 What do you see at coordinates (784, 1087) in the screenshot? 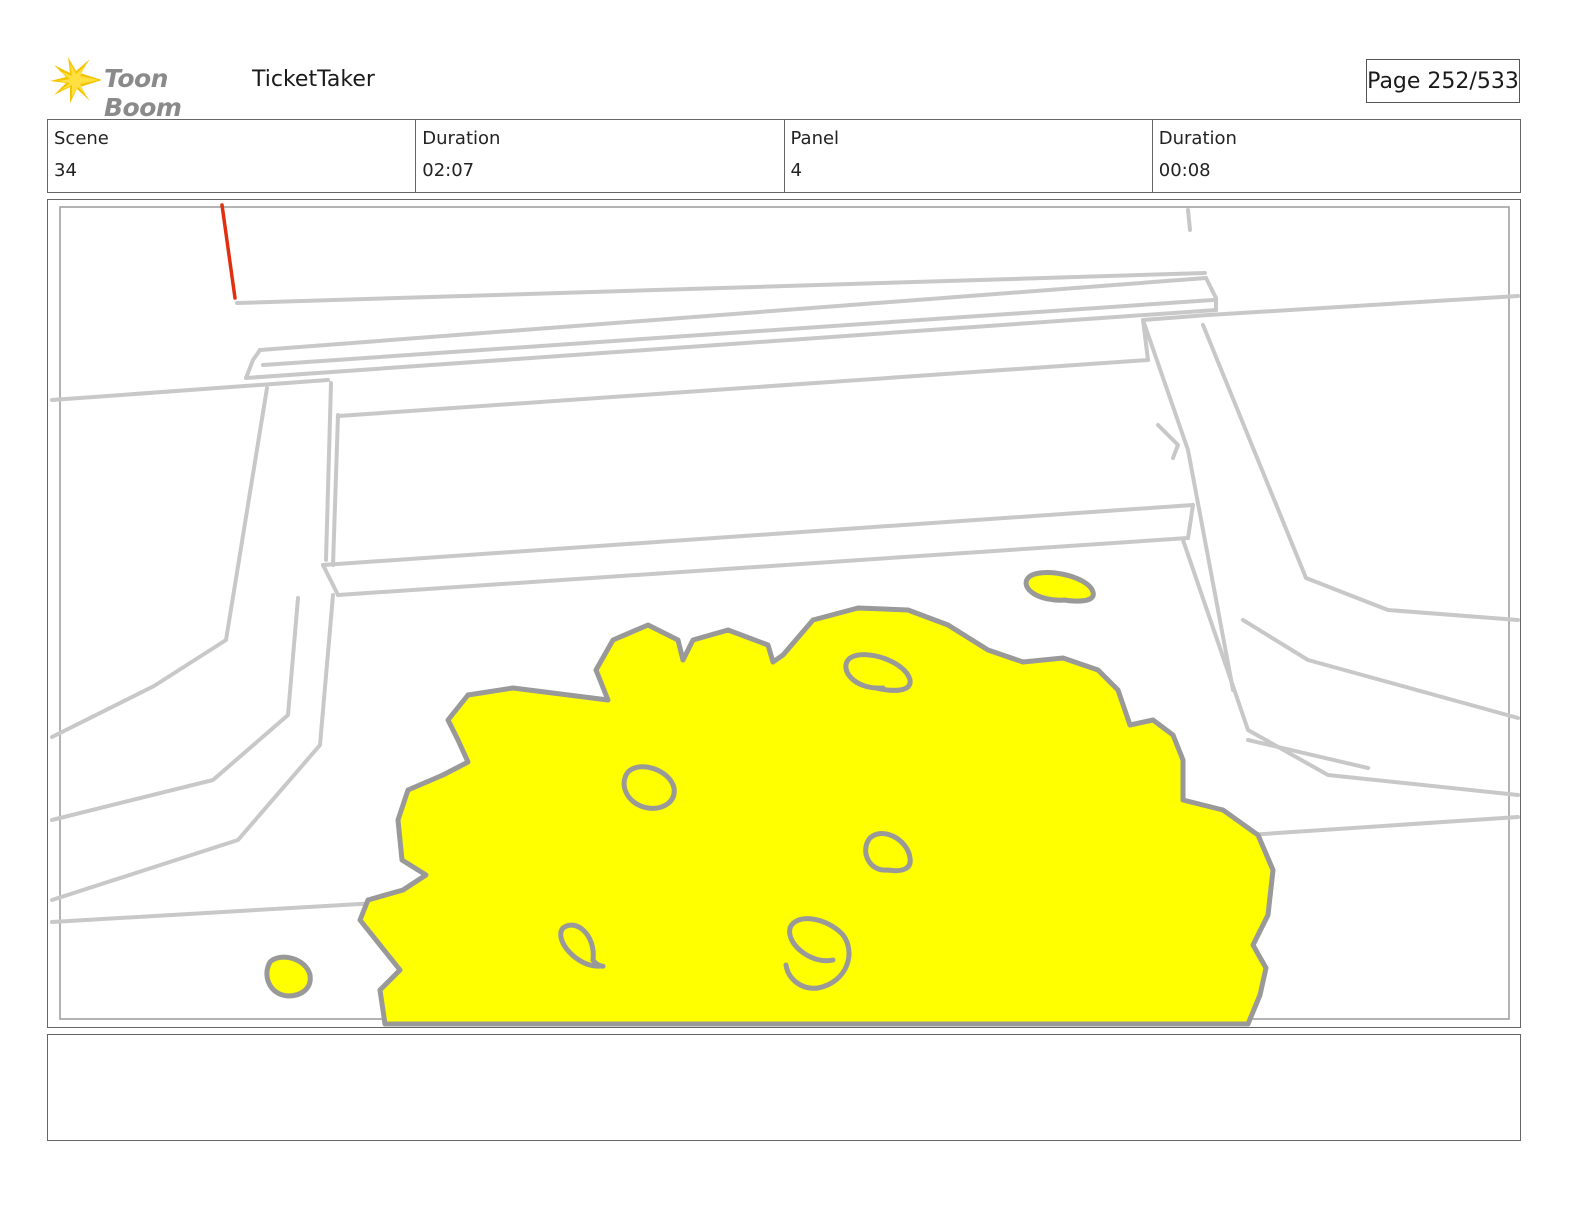
I see `notes-box` at bounding box center [784, 1087].